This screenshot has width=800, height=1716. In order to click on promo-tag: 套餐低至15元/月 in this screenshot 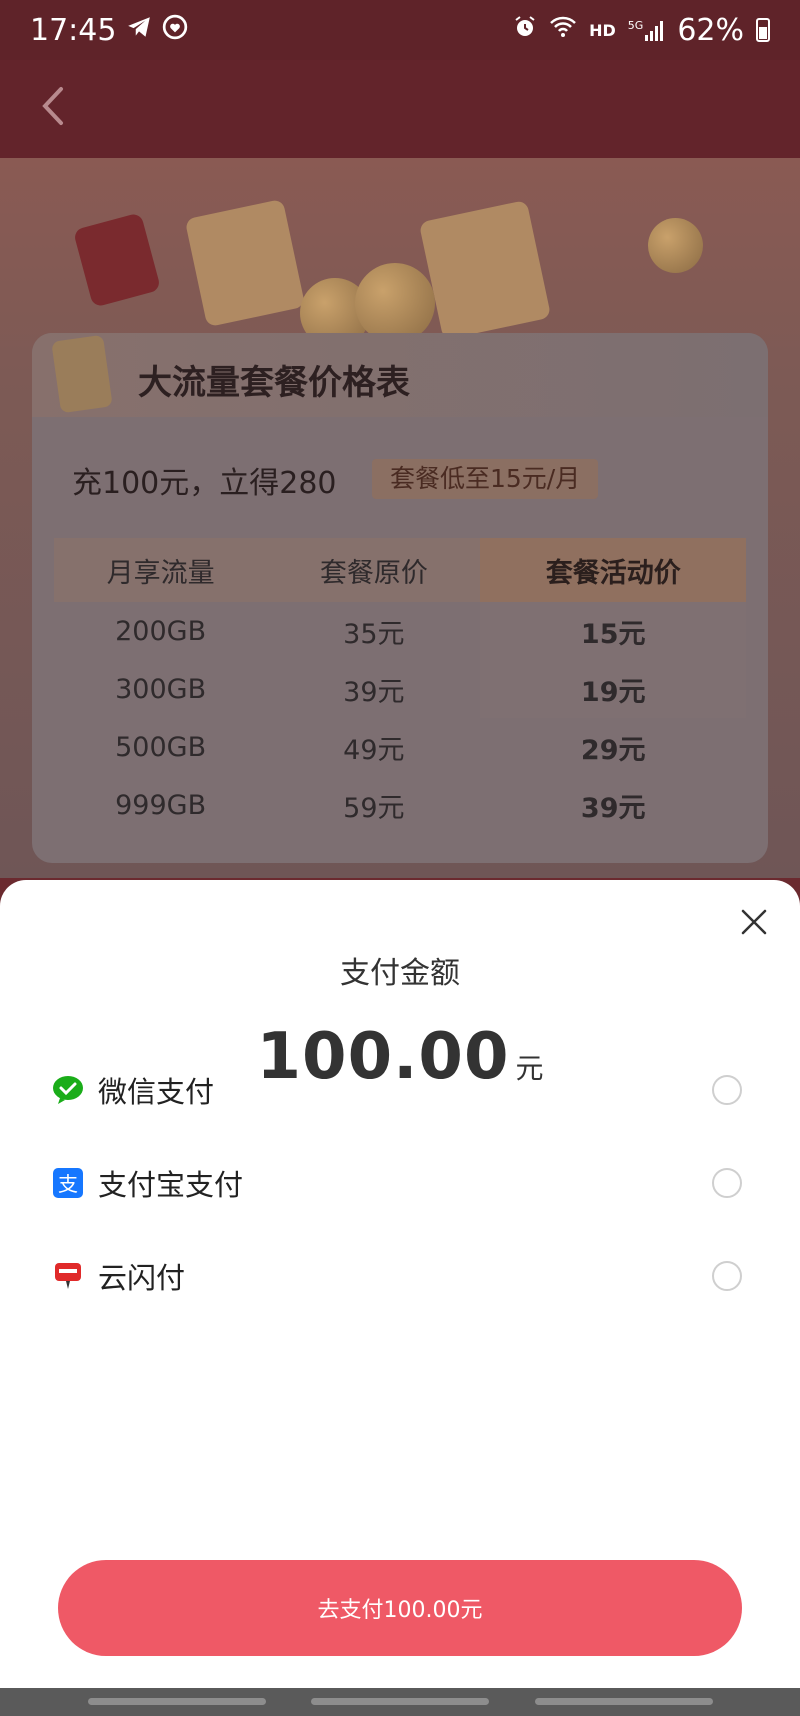, I will do `click(485, 479)`.